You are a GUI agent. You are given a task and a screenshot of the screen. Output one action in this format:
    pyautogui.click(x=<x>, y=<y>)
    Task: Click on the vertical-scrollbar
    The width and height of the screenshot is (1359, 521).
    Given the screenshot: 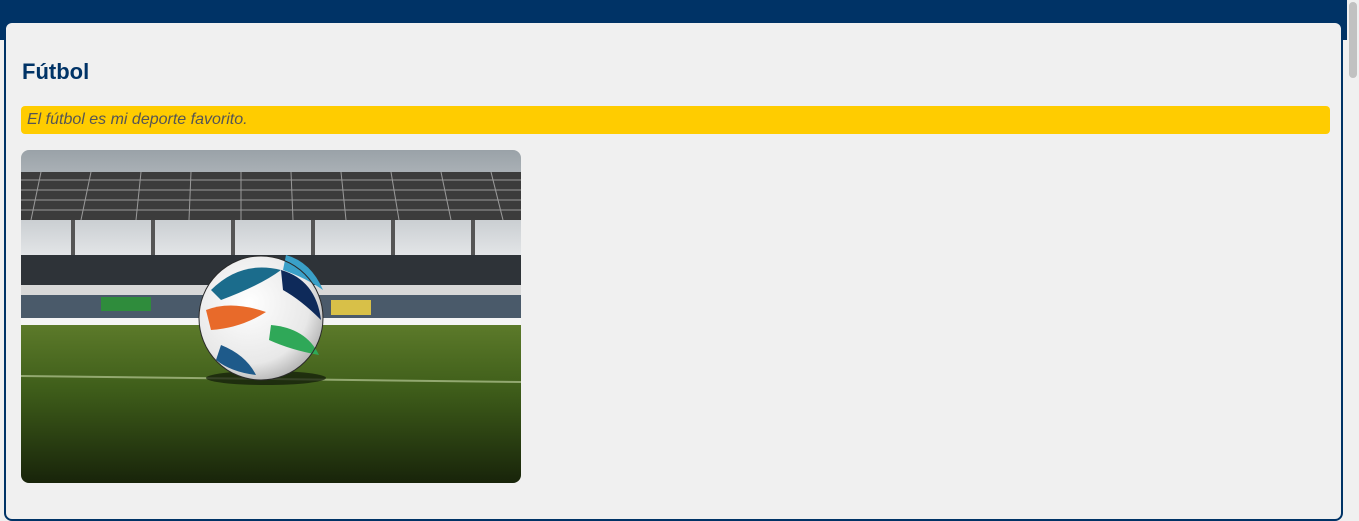 What is the action you would take?
    pyautogui.click(x=1353, y=249)
    